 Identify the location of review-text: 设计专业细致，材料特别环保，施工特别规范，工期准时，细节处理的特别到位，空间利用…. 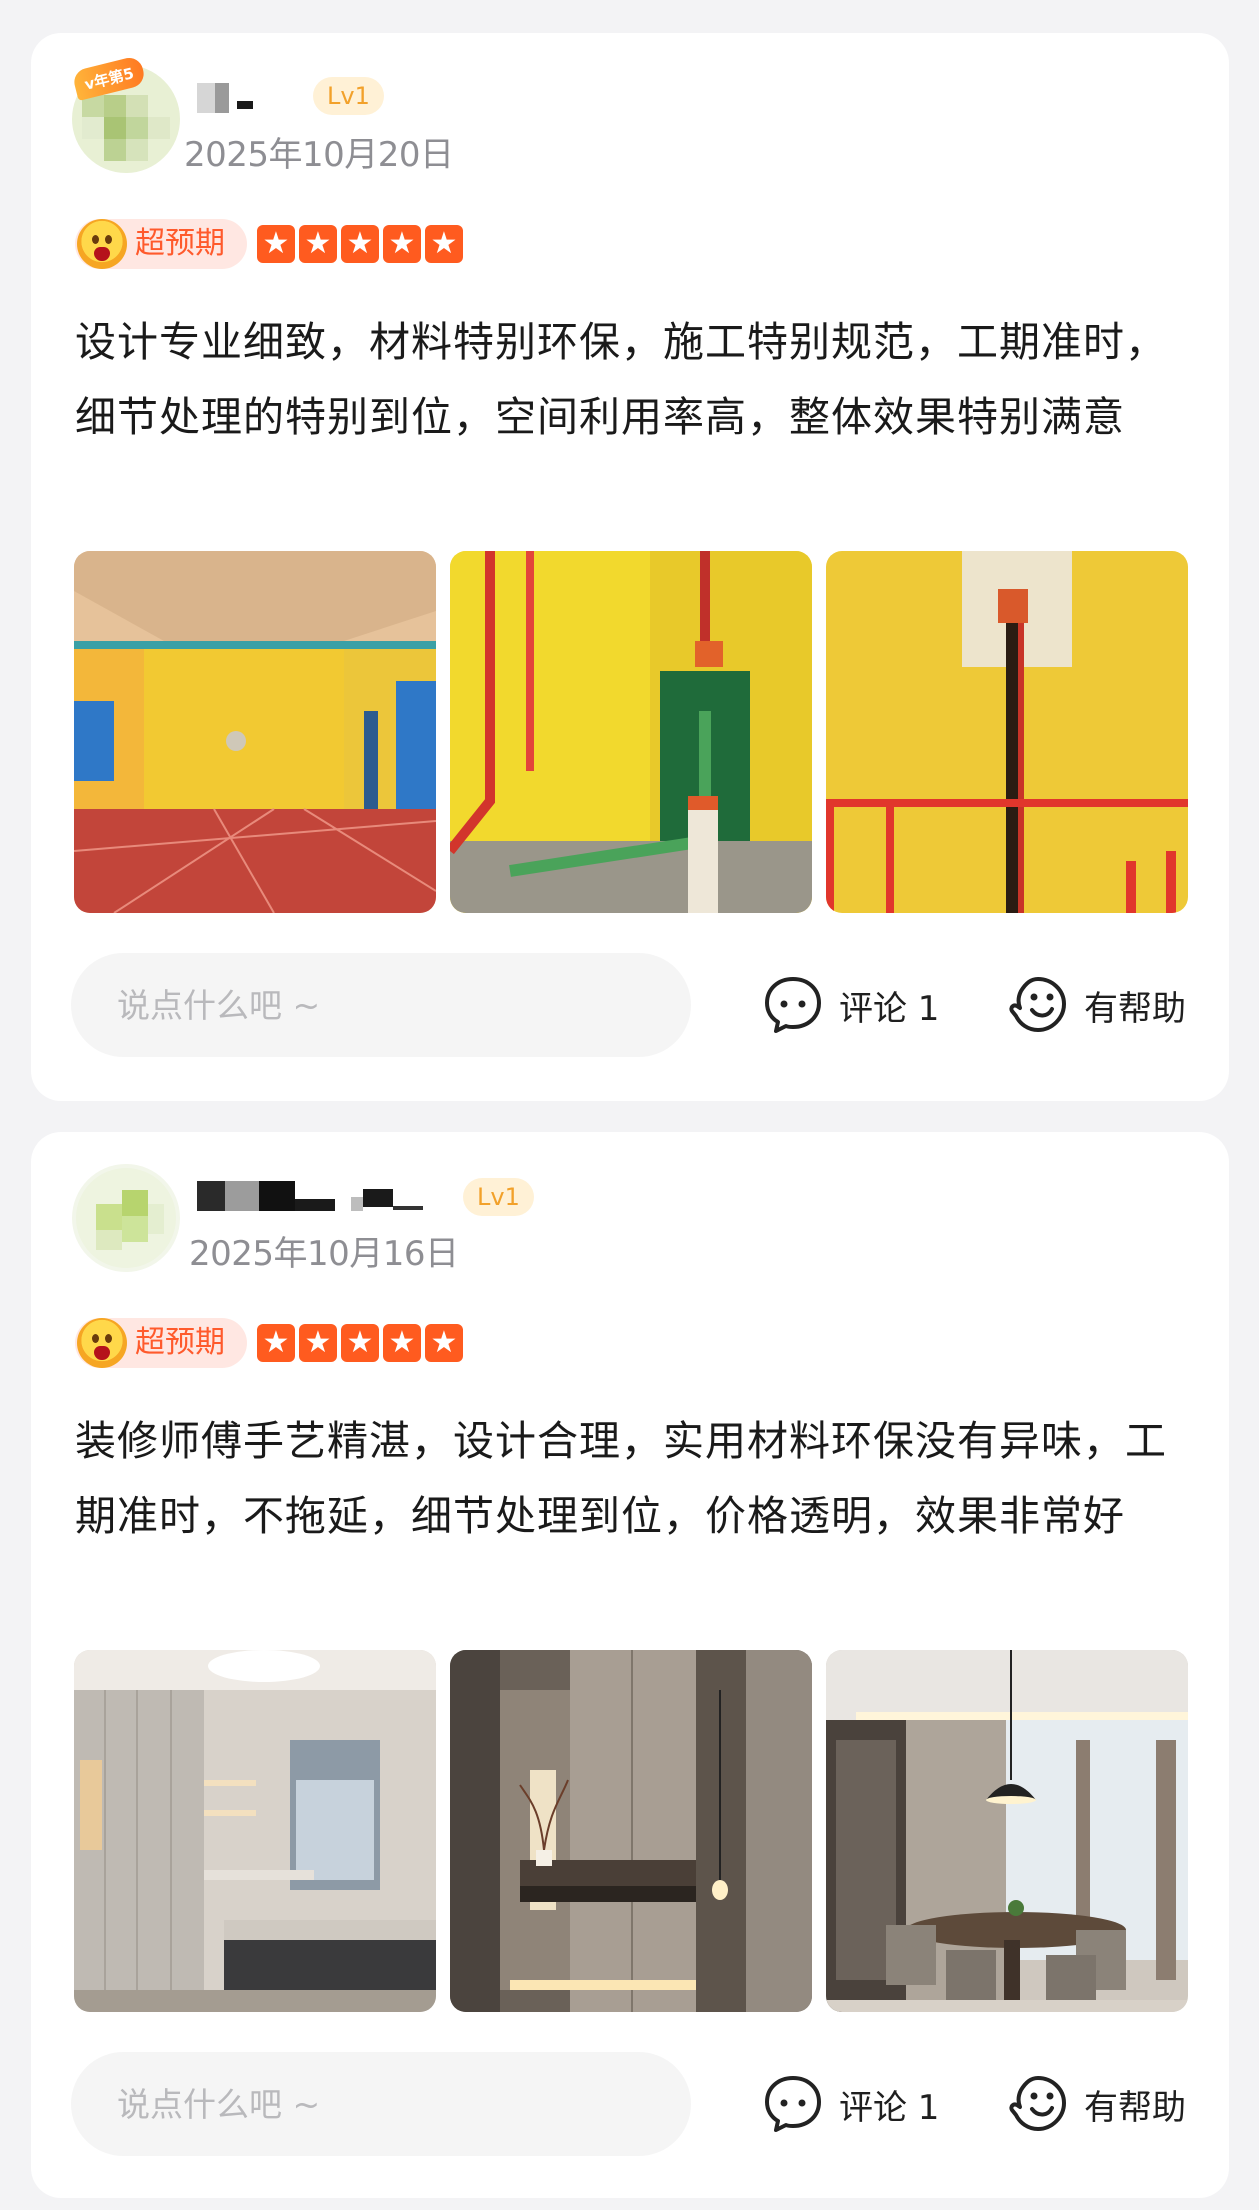
(621, 379).